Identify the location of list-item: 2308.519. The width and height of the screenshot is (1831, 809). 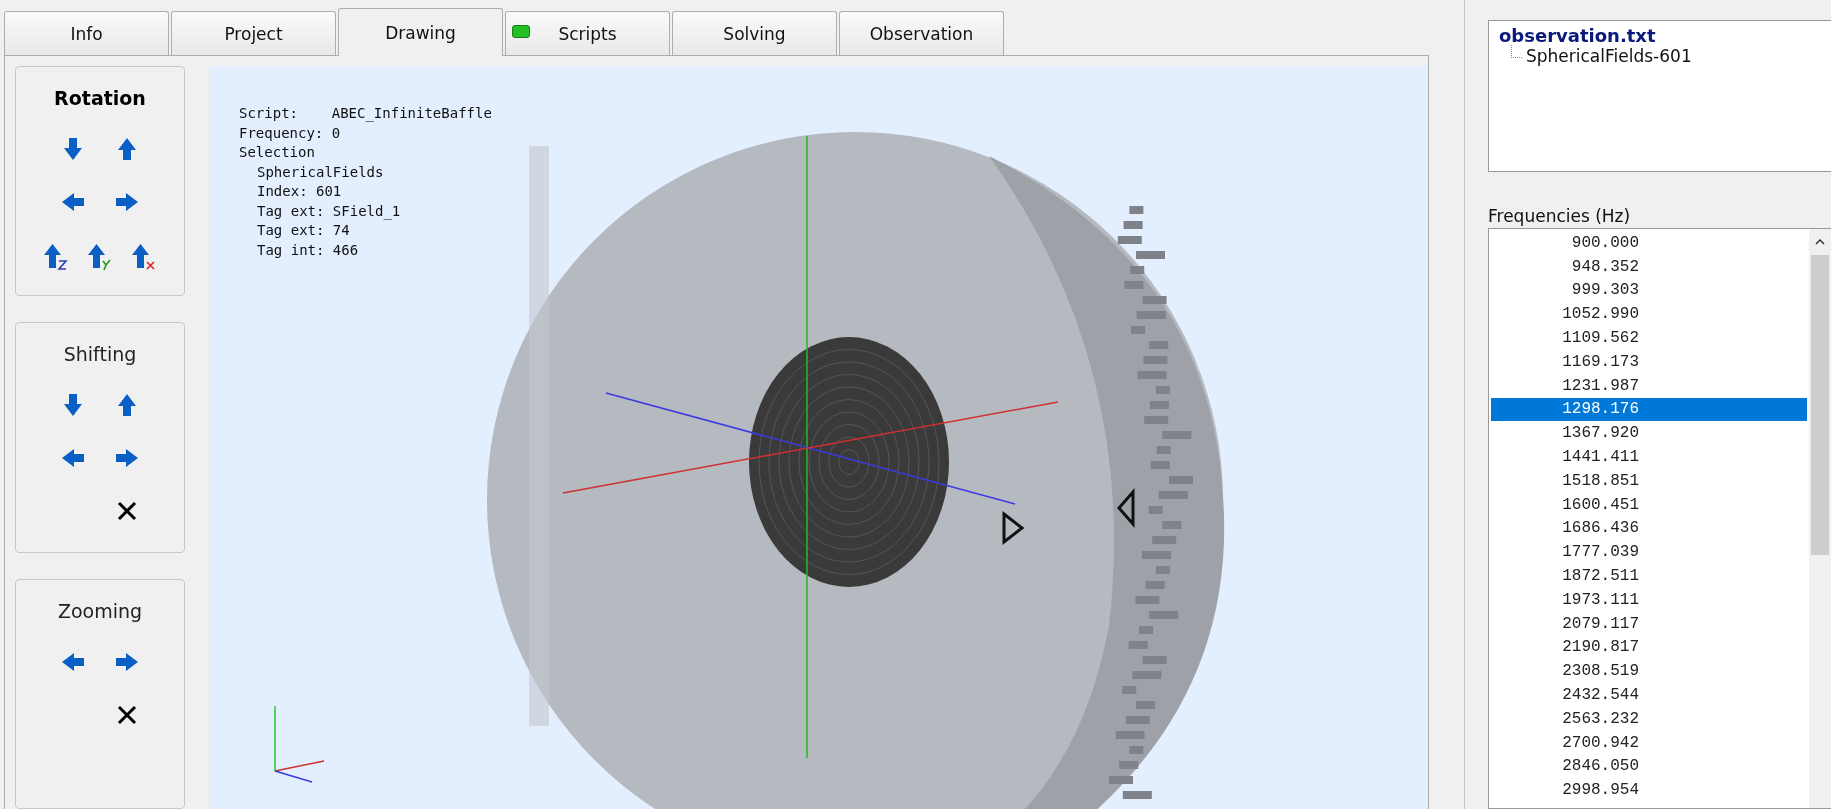
(1649, 671).